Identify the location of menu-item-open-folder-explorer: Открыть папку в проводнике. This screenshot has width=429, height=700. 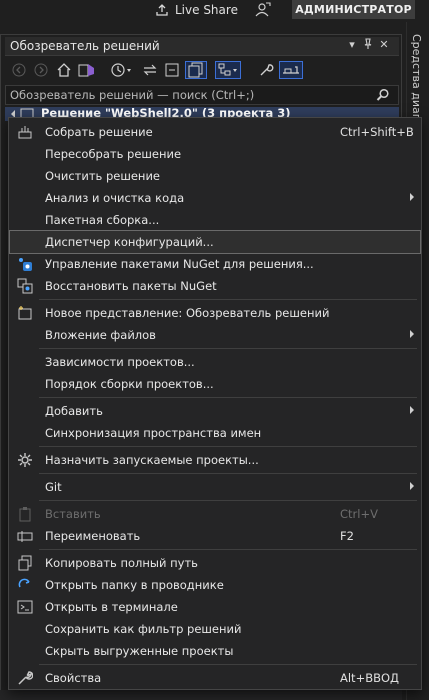
(215, 585).